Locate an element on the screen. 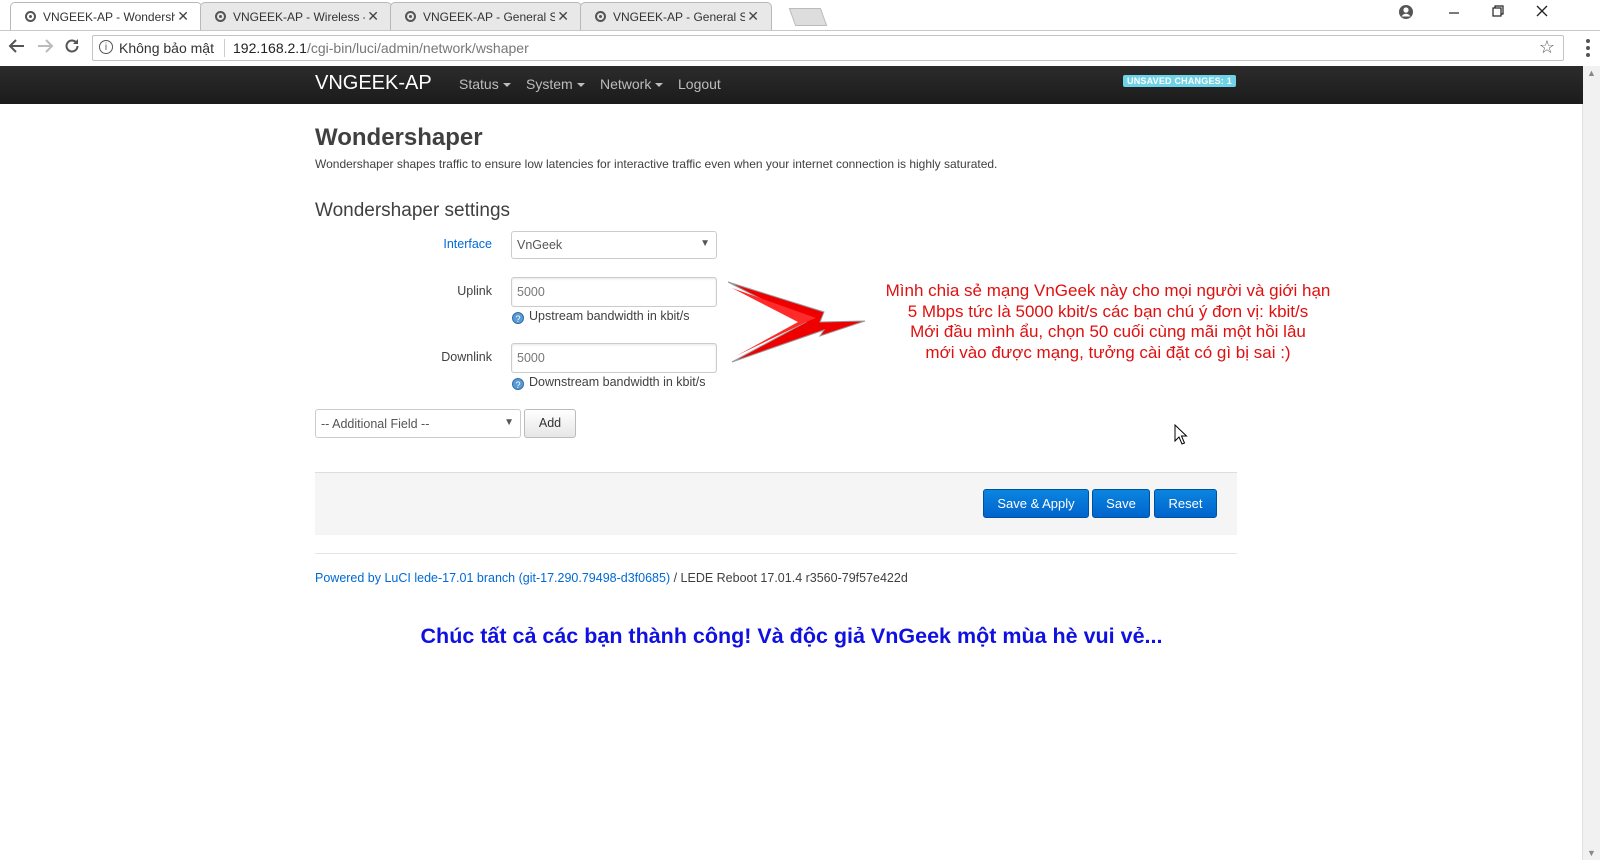 This screenshot has width=1600, height=860. reset-button: Reset is located at coordinates (1185, 503).